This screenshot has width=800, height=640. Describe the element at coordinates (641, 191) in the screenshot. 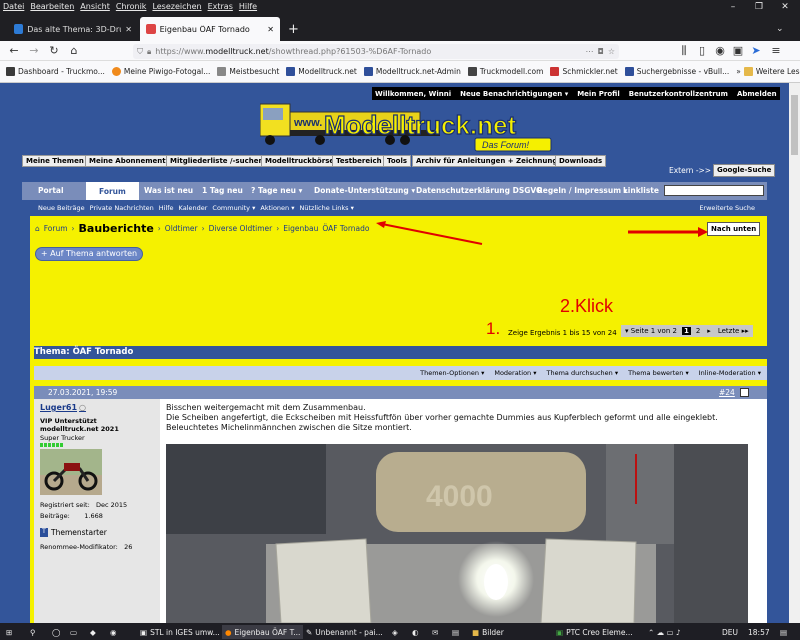

I see `nav-linkliste: Linkliste` at that location.